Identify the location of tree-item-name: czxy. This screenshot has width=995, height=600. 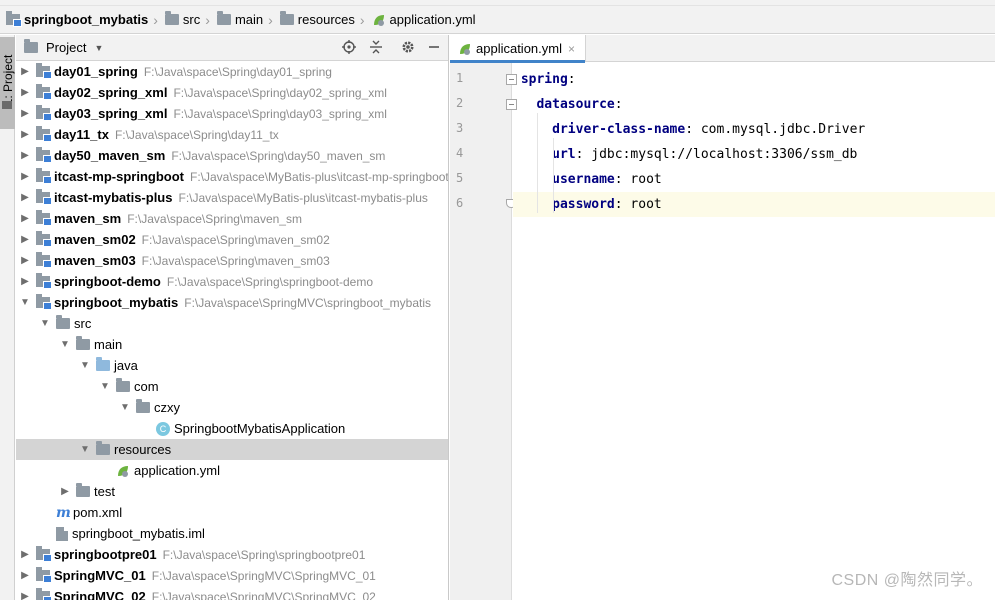
(167, 407).